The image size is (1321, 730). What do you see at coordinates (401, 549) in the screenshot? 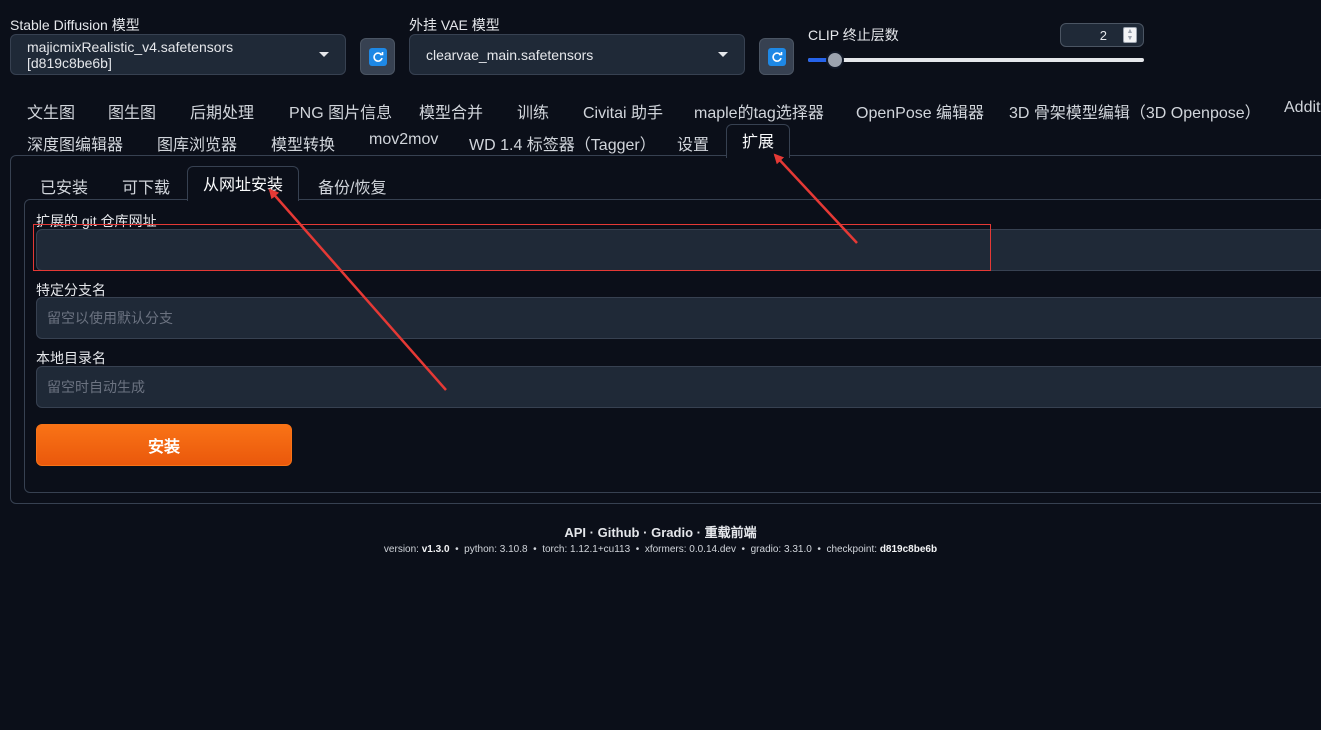
I see `version-label: version:` at bounding box center [401, 549].